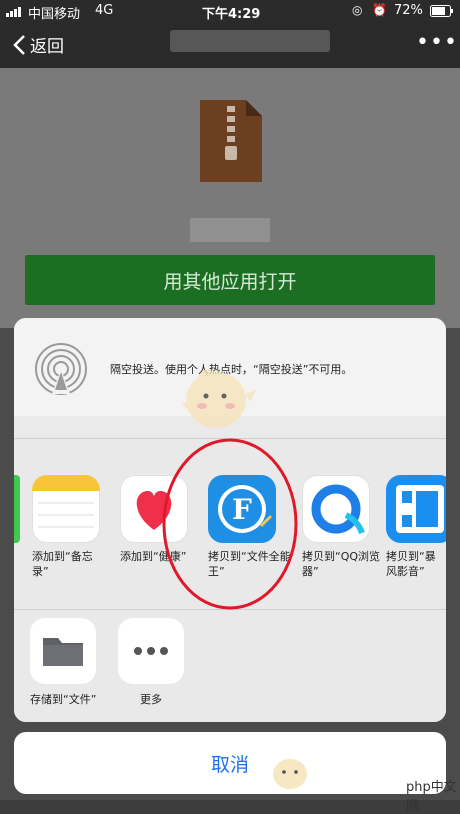 This screenshot has width=460, height=814. Describe the element at coordinates (15, 13) in the screenshot. I see `signal-icon` at that location.